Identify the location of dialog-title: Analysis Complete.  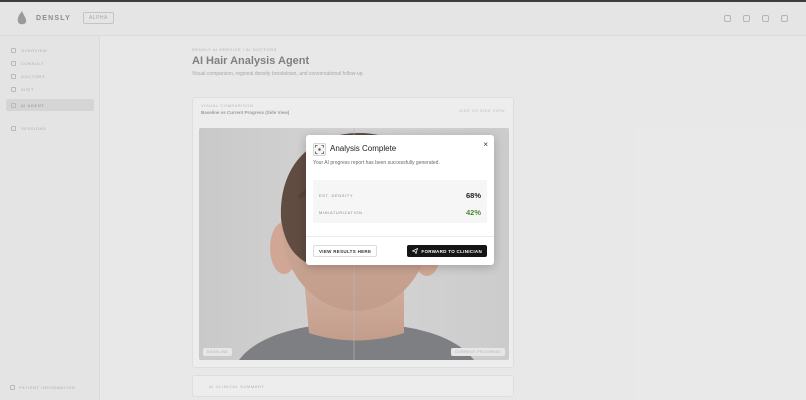
(363, 148).